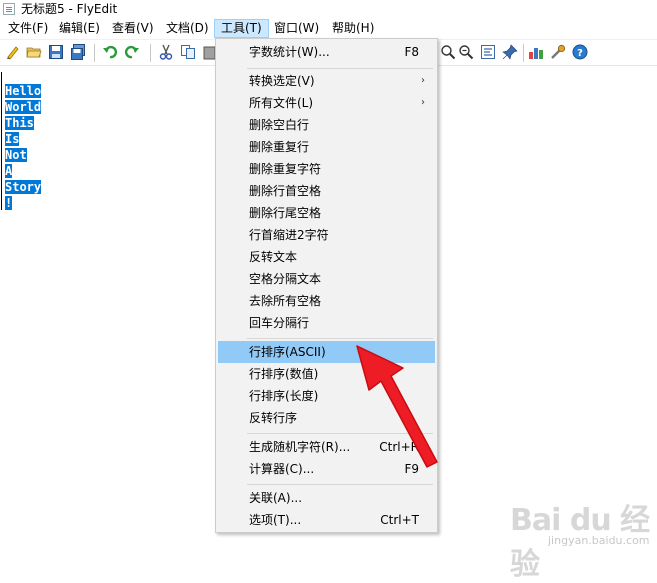 This screenshot has height=583, width=657. I want to click on new-file-icon, so click(13, 52).